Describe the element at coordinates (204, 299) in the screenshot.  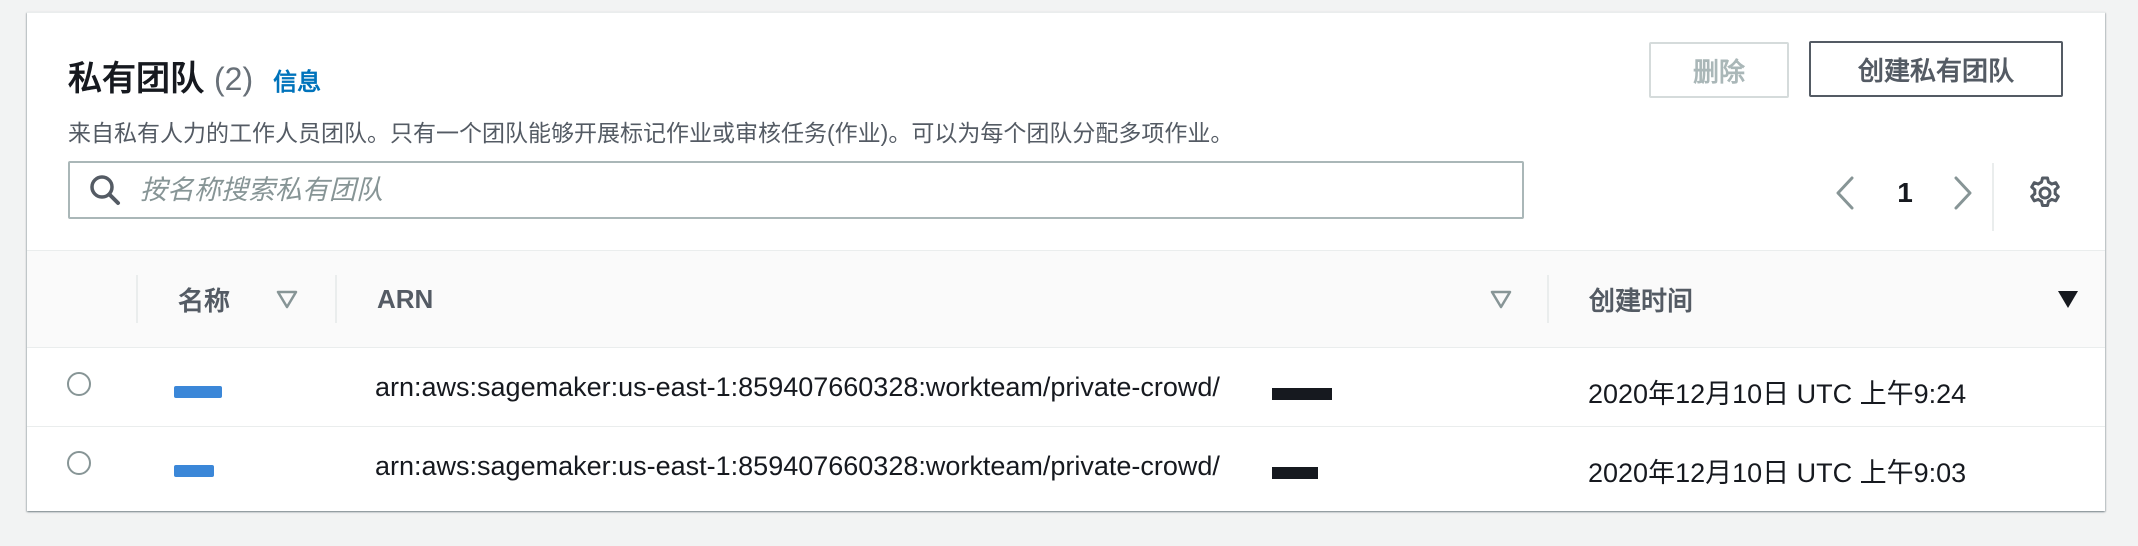
I see `column-header-name: 名称` at that location.